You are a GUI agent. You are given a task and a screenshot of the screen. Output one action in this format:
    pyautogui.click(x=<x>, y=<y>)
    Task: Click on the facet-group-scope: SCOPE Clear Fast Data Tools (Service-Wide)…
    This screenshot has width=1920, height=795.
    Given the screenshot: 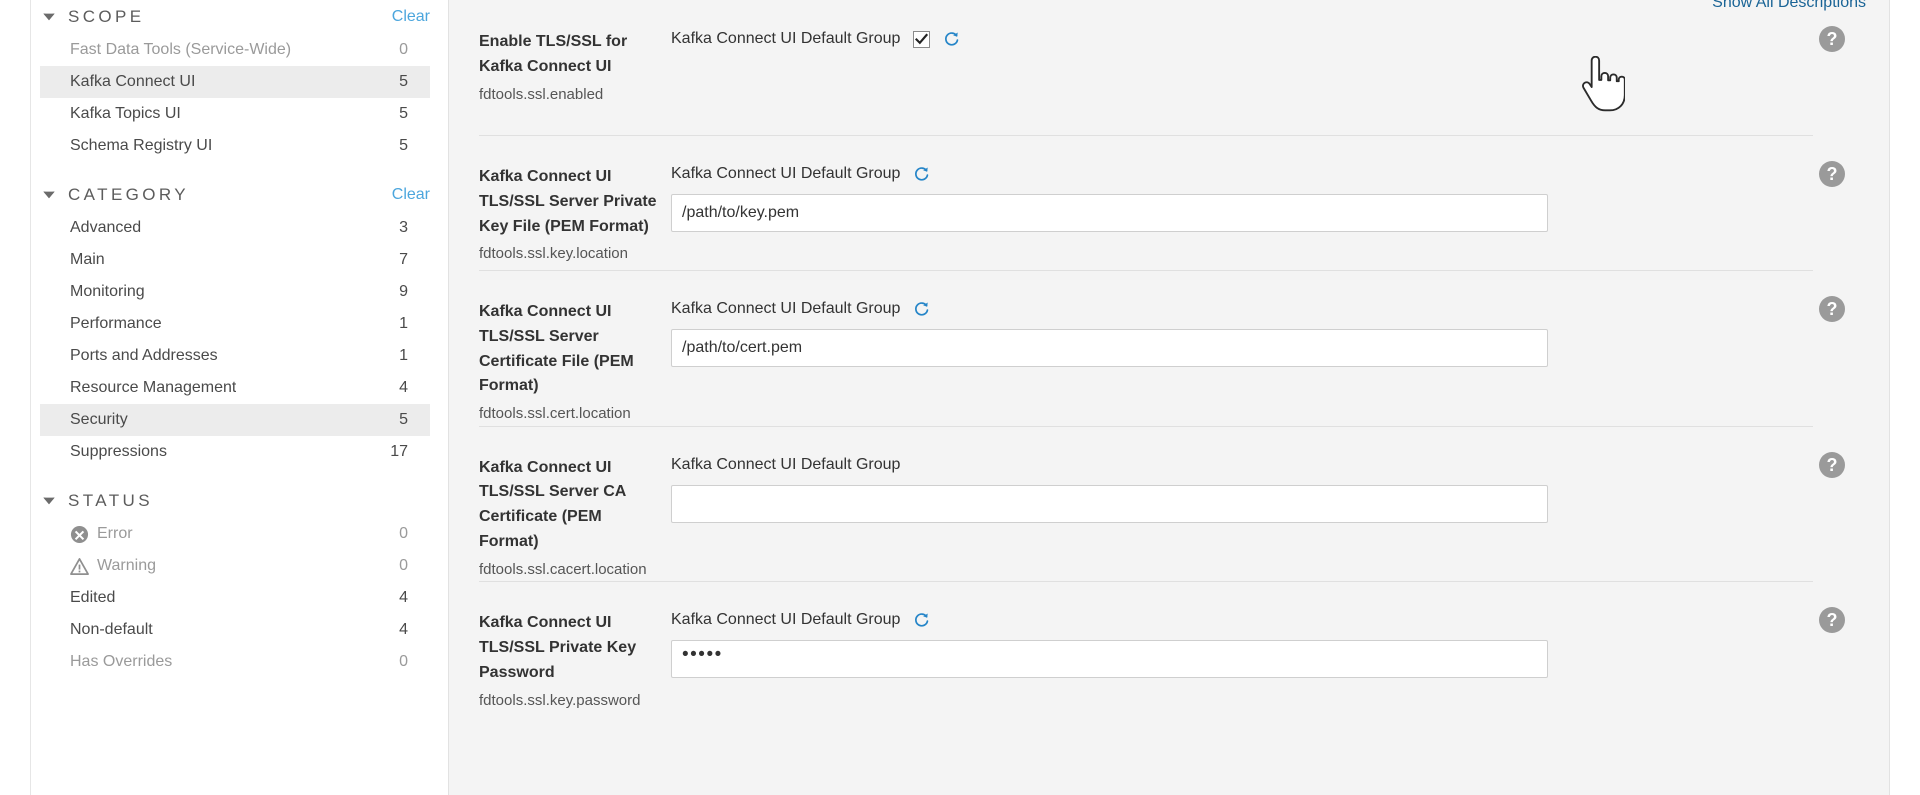 What is the action you would take?
    pyautogui.click(x=224, y=81)
    